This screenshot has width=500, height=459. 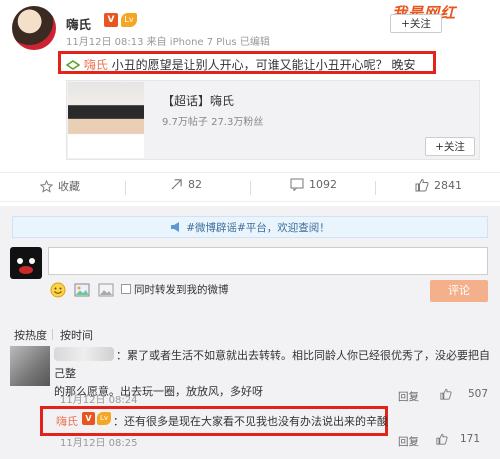 I want to click on post-body: 小丑的愿望是让别人开心，可谁又能让小丑开心呢？ 晚安, so click(x=263, y=65).